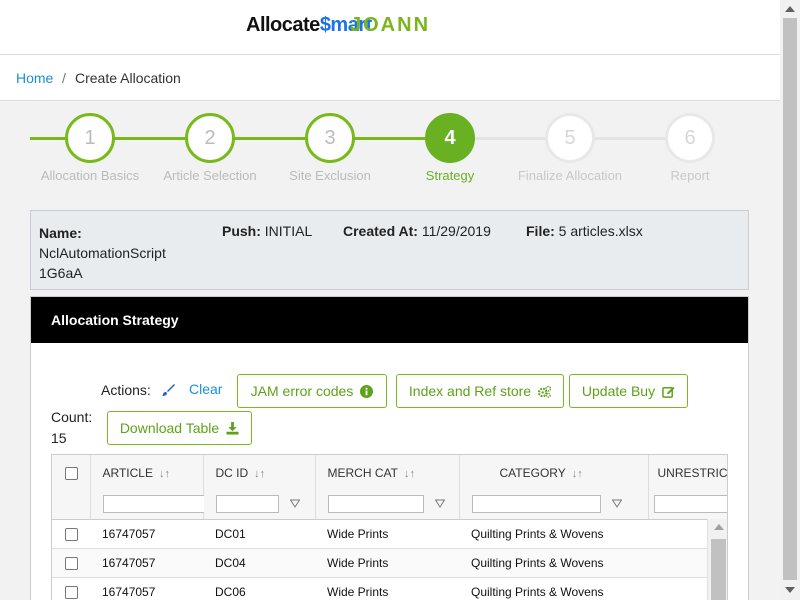  Describe the element at coordinates (380, 231) in the screenshot. I see `info-created-label: Created At:` at that location.